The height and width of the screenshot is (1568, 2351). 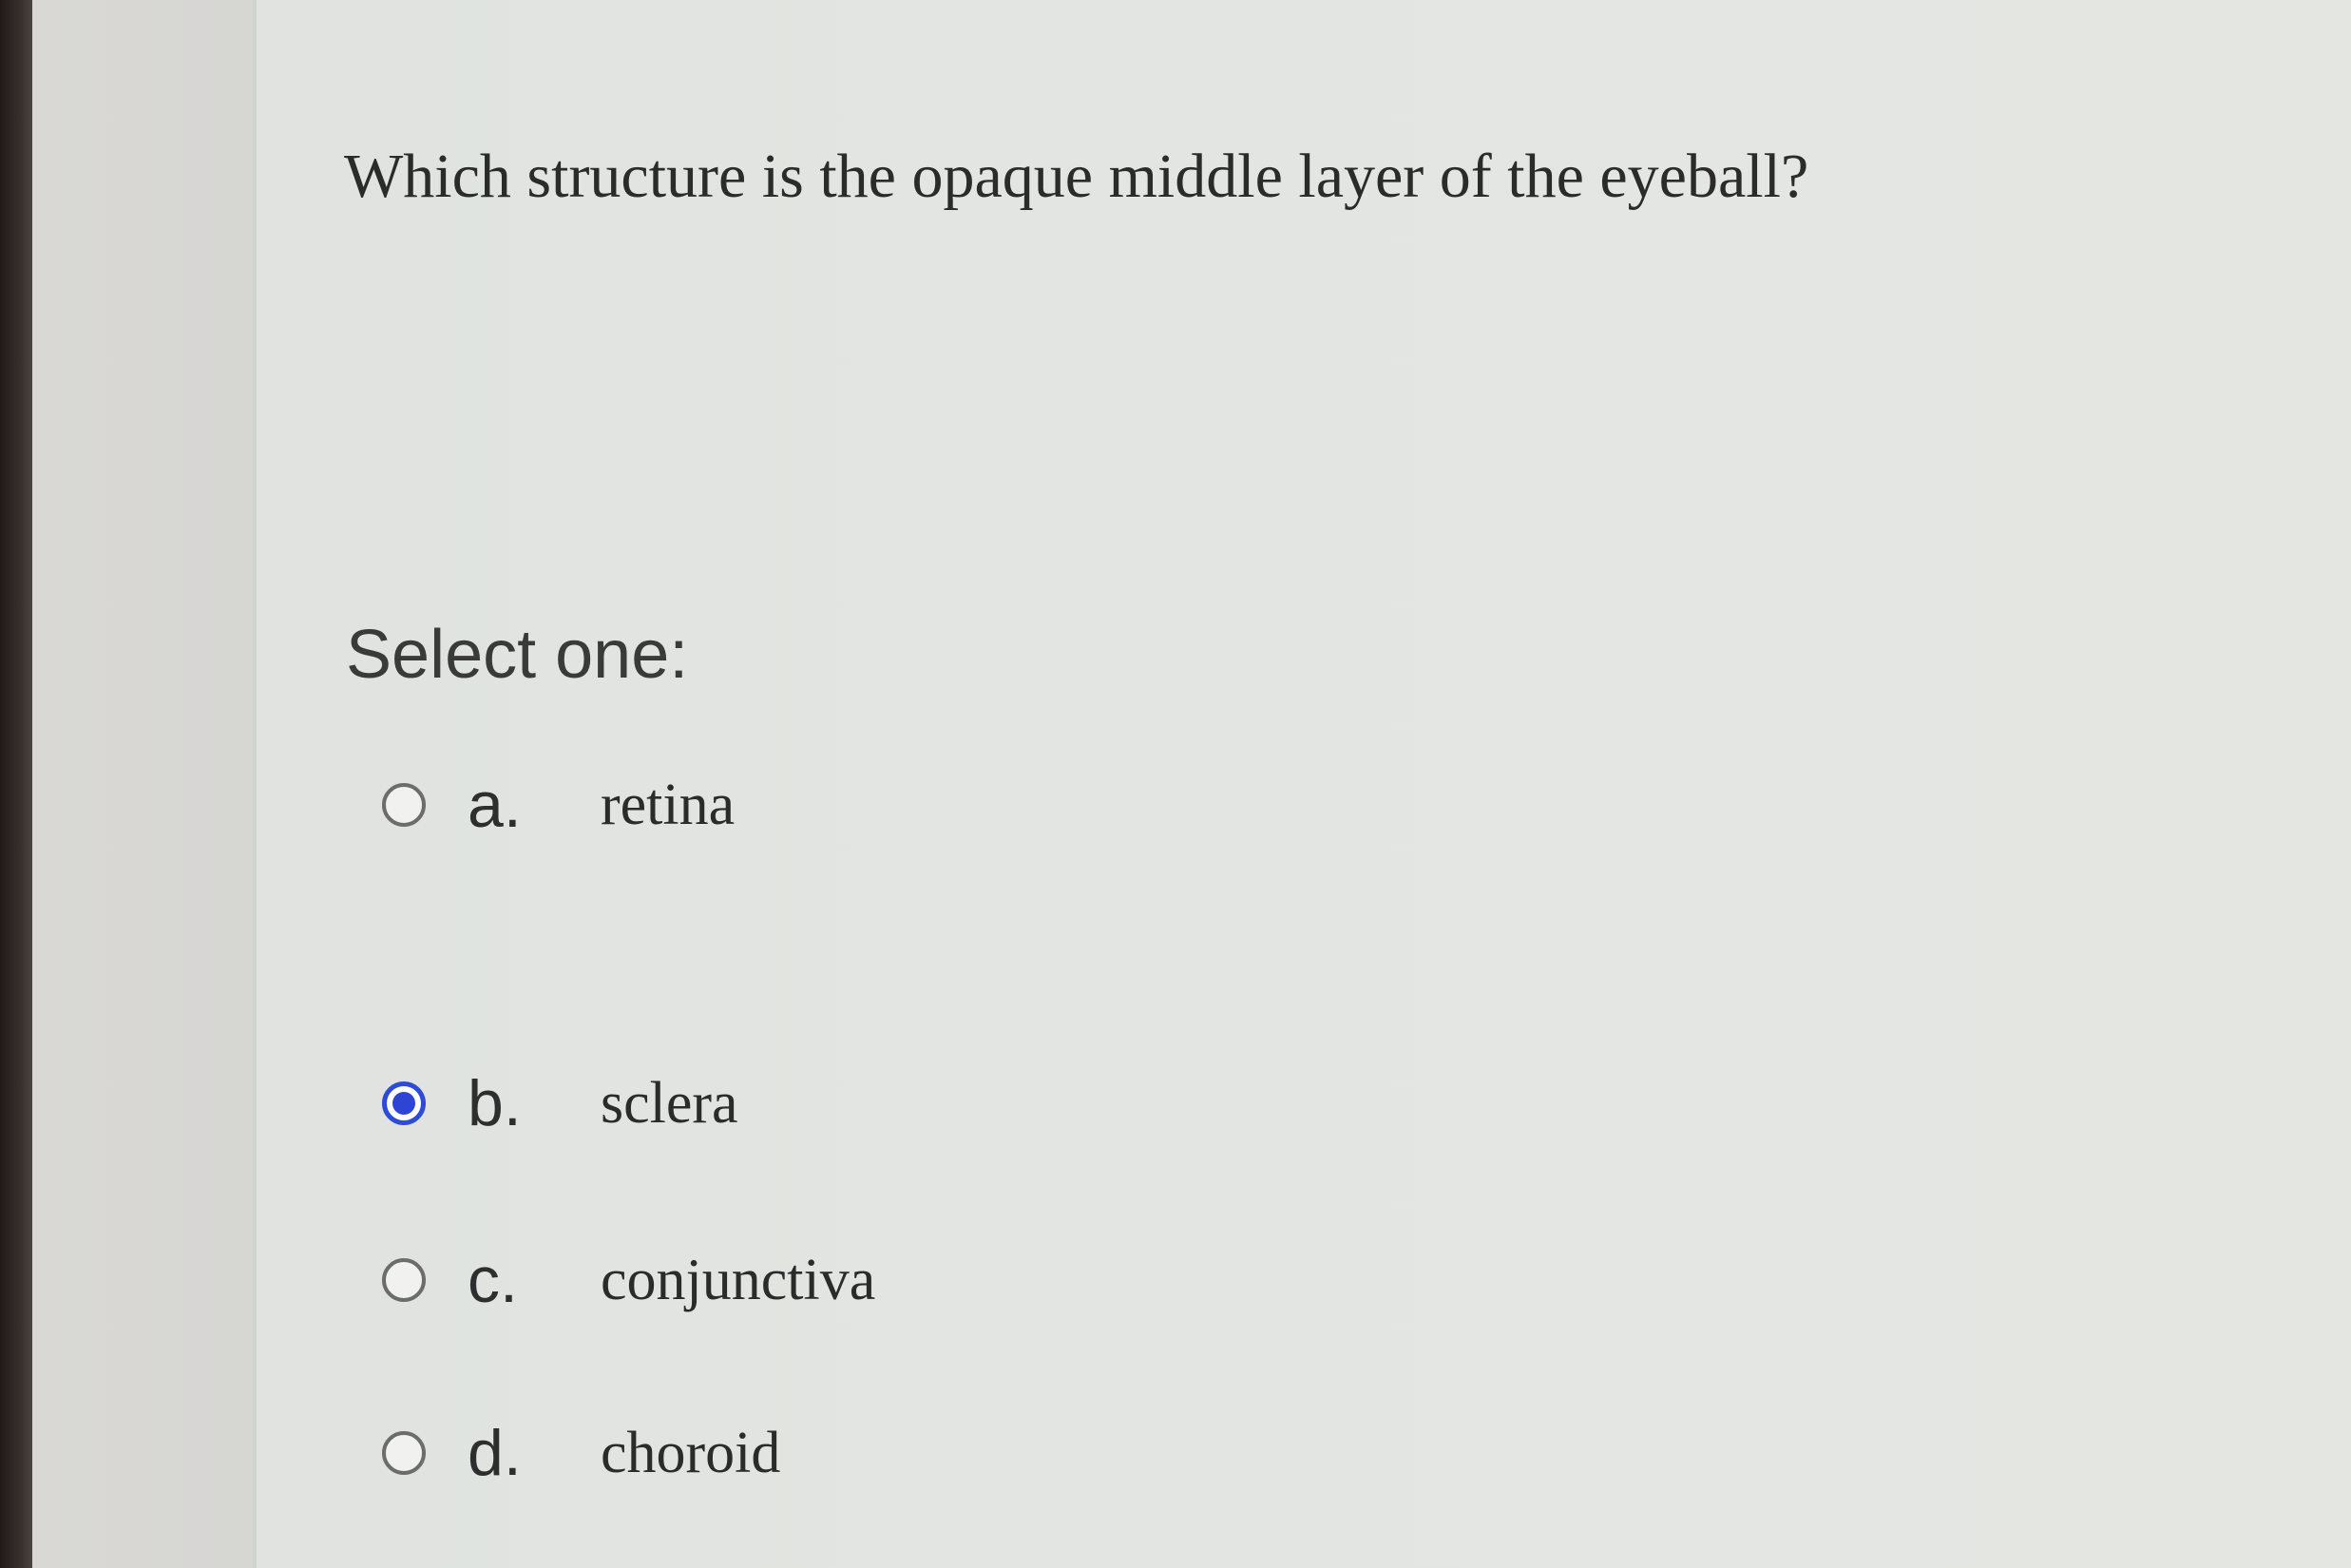 What do you see at coordinates (738, 1281) in the screenshot?
I see `option-c-text: conjunctiva` at bounding box center [738, 1281].